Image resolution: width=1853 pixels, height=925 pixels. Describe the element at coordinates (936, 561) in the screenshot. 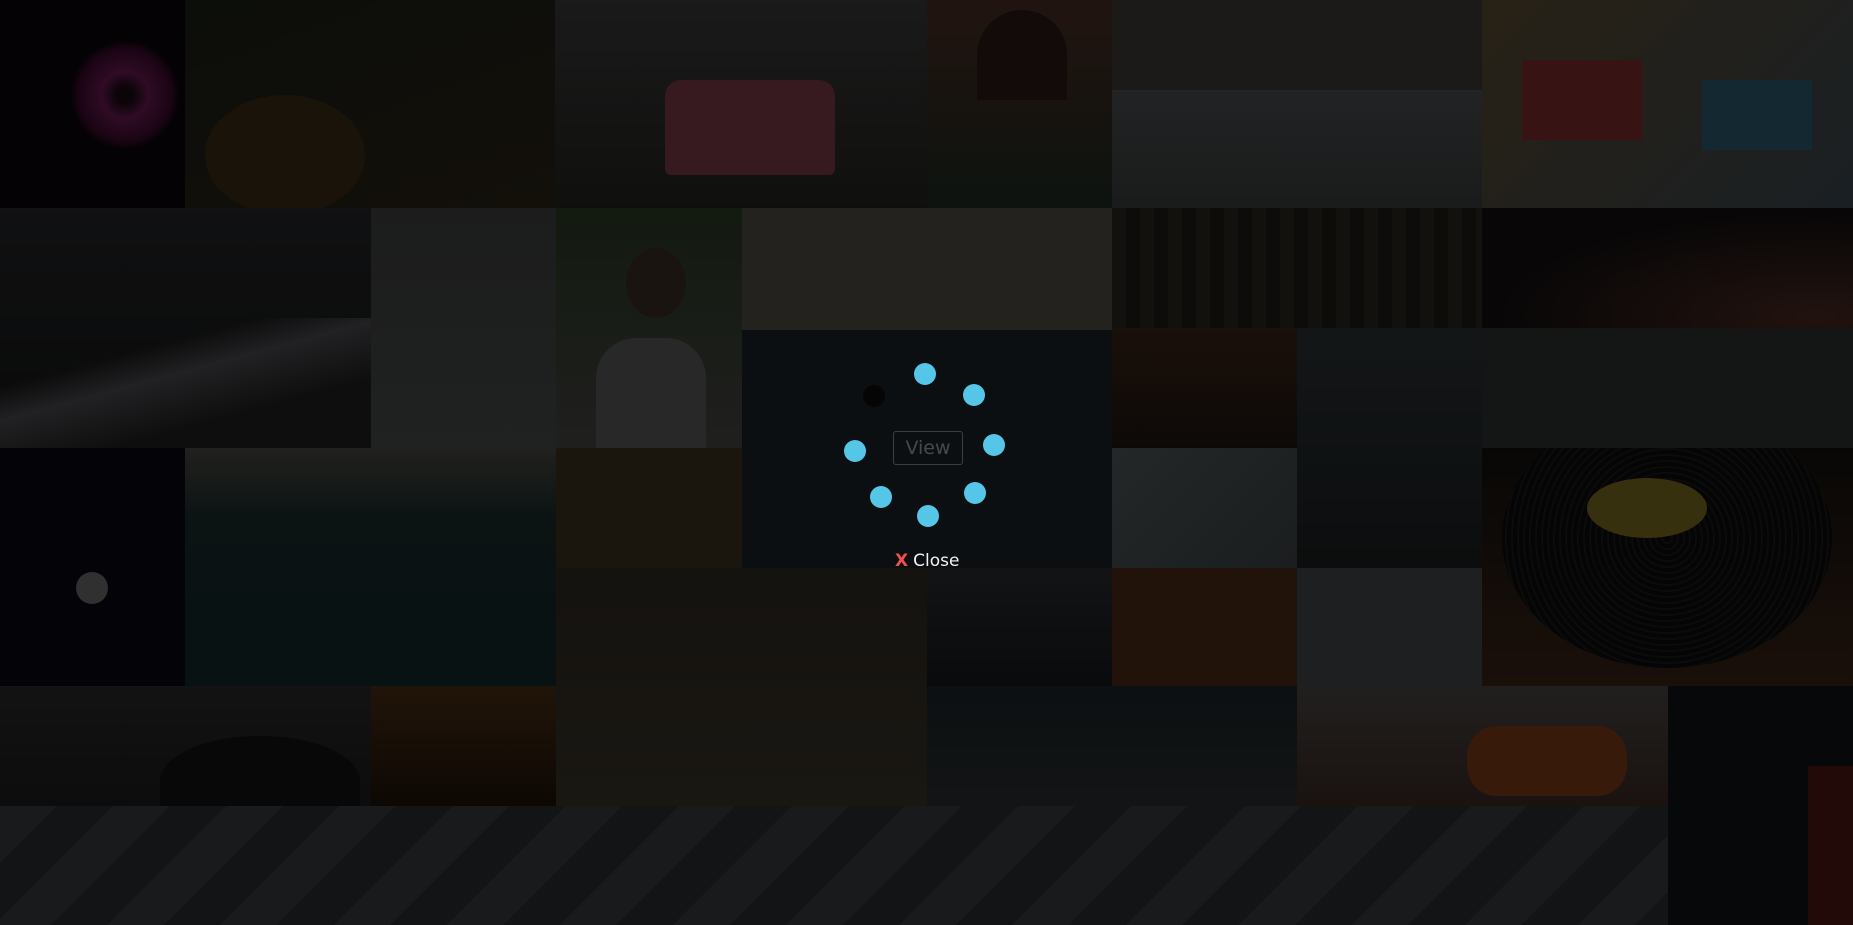

I see `close-label: Close` at that location.